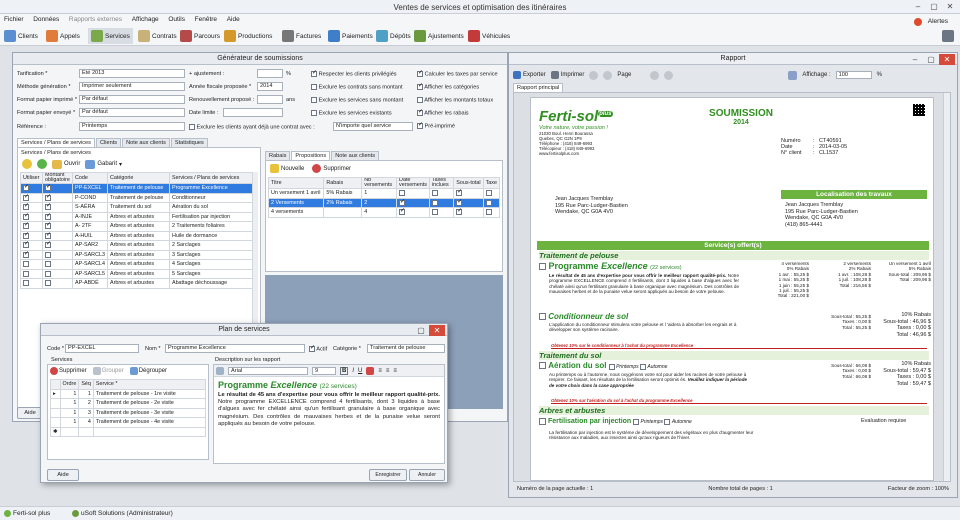 The image size is (960, 520). I want to click on plan-maximize-button: ▢, so click(421, 330).